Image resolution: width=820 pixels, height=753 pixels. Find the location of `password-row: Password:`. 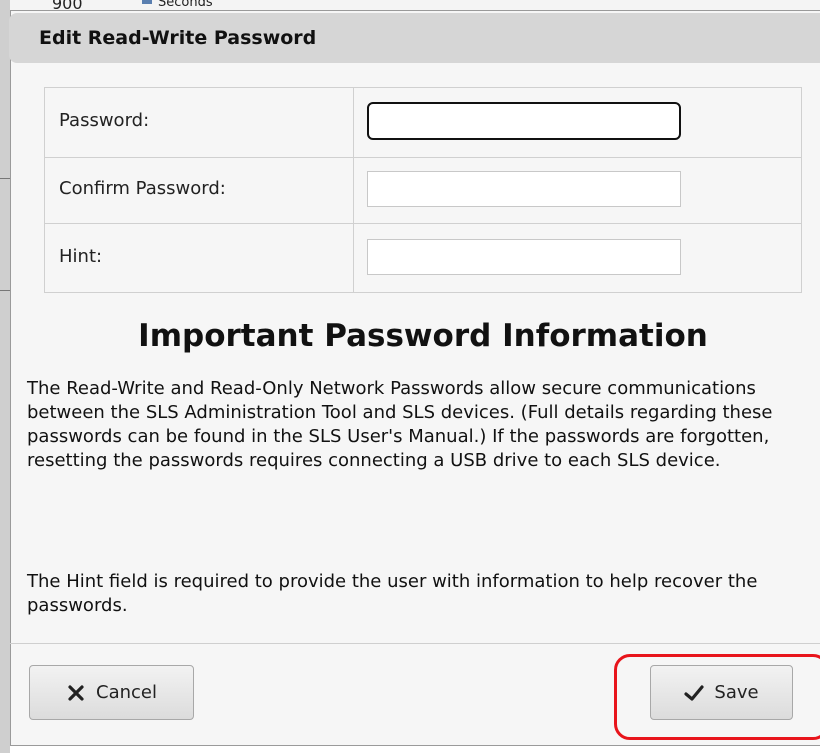

password-row: Password: is located at coordinates (423, 123).